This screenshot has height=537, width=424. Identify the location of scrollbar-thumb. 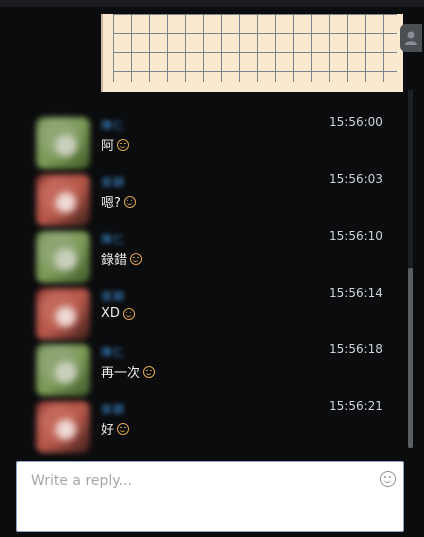
(410, 358).